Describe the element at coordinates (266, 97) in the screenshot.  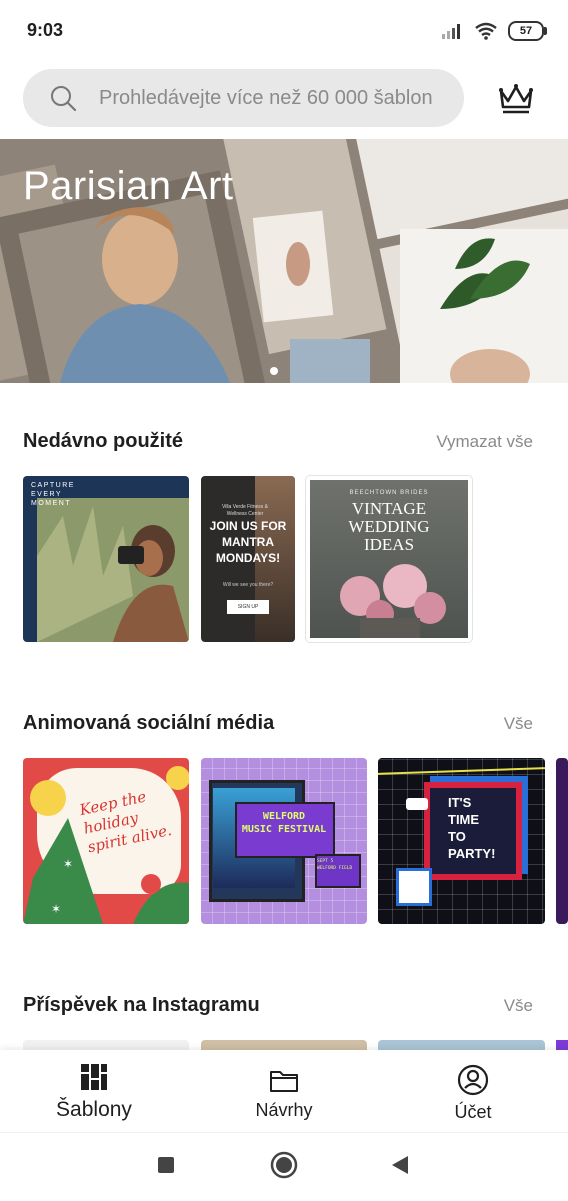
I see `search-placeholder: Prohledávejte více než 60 000 šablon` at that location.